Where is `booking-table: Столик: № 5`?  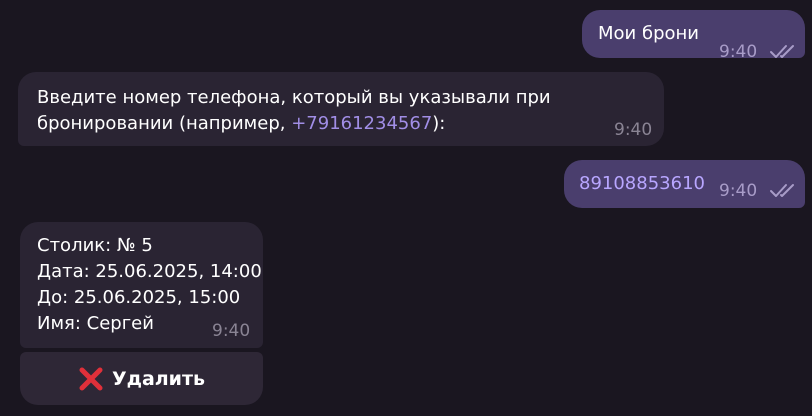
booking-table: Столик: № 5 is located at coordinates (95, 245).